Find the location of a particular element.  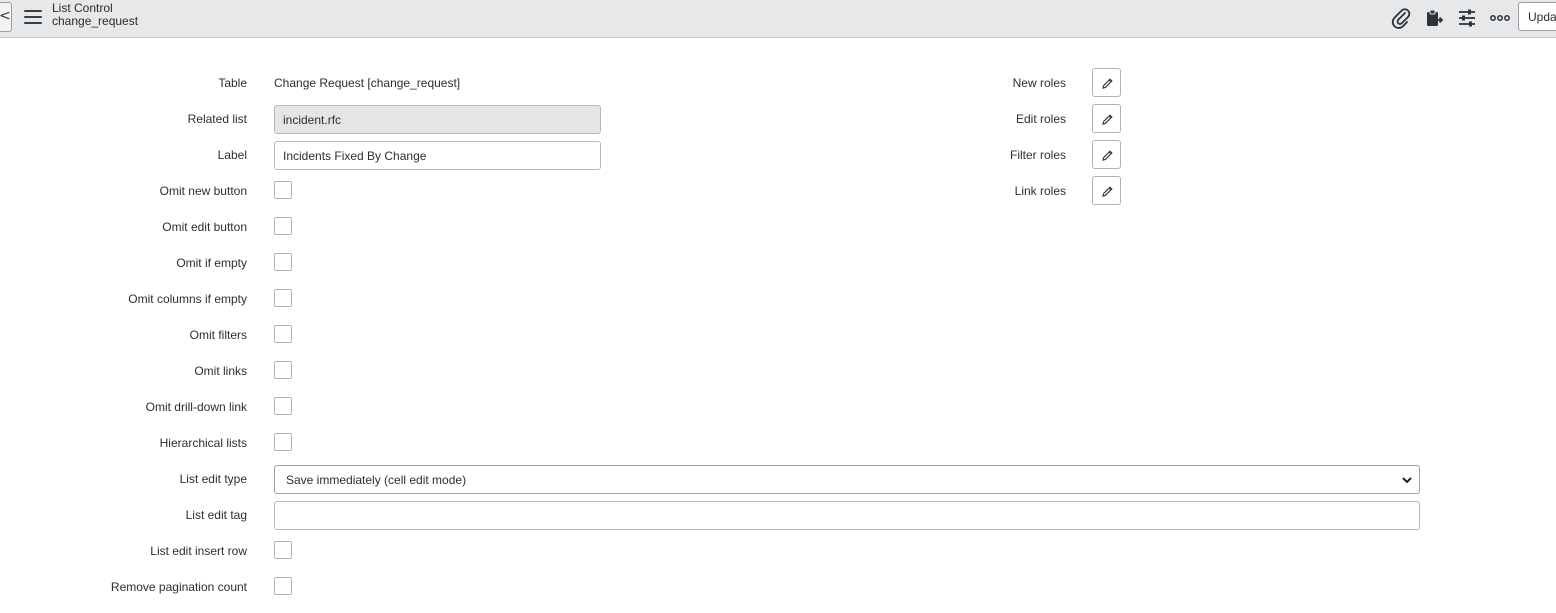

list-edit-type-select: Save immediately (cell edit mode) is located at coordinates (847, 479).